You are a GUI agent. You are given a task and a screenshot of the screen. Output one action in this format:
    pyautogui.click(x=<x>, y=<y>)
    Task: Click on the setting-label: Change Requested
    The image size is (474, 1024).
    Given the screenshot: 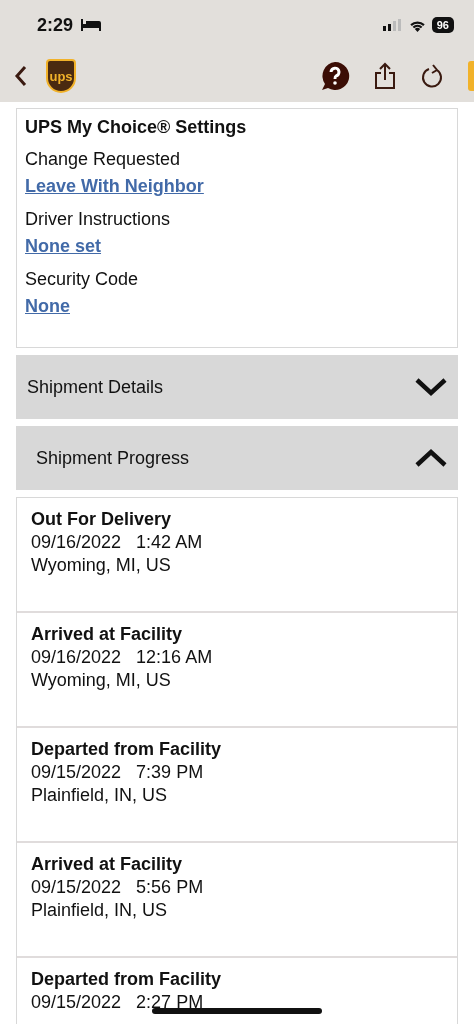 What is the action you would take?
    pyautogui.click(x=103, y=159)
    